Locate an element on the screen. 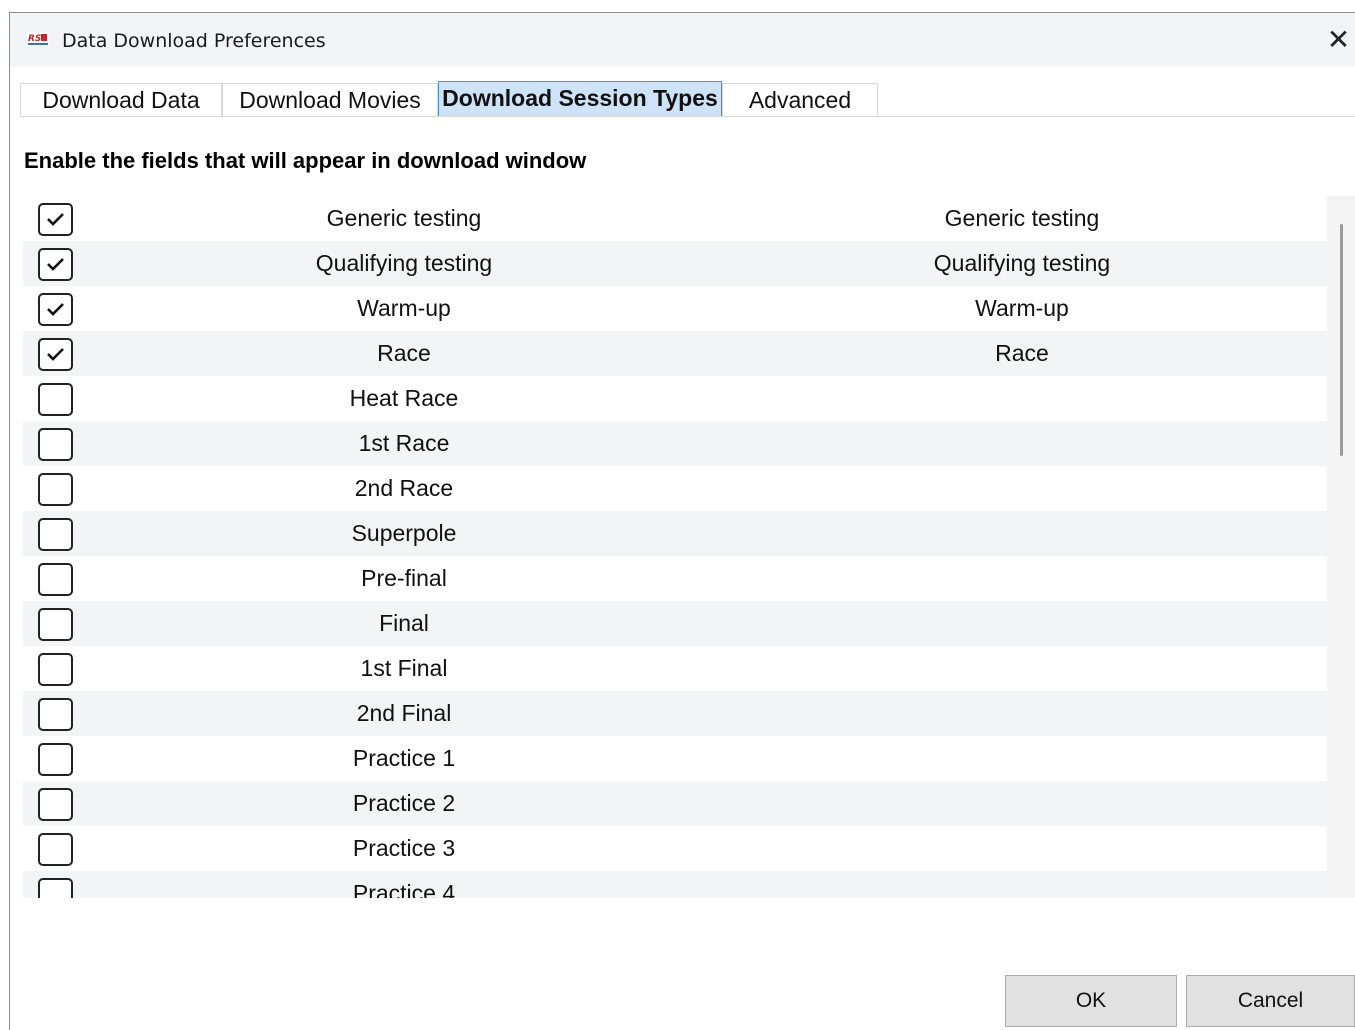  session-type-name: 1st Race is located at coordinates (404, 443).